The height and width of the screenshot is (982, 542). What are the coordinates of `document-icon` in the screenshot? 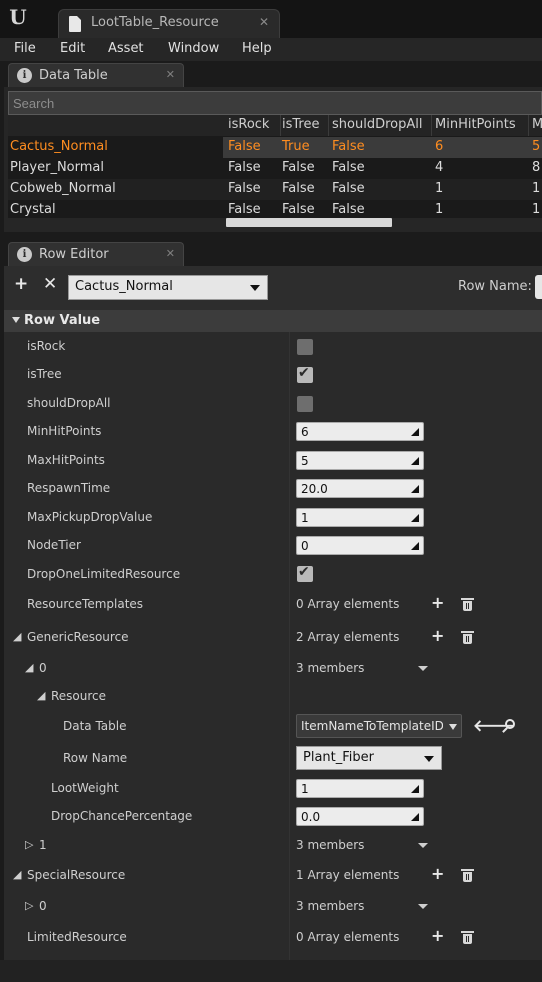 It's located at (75, 24).